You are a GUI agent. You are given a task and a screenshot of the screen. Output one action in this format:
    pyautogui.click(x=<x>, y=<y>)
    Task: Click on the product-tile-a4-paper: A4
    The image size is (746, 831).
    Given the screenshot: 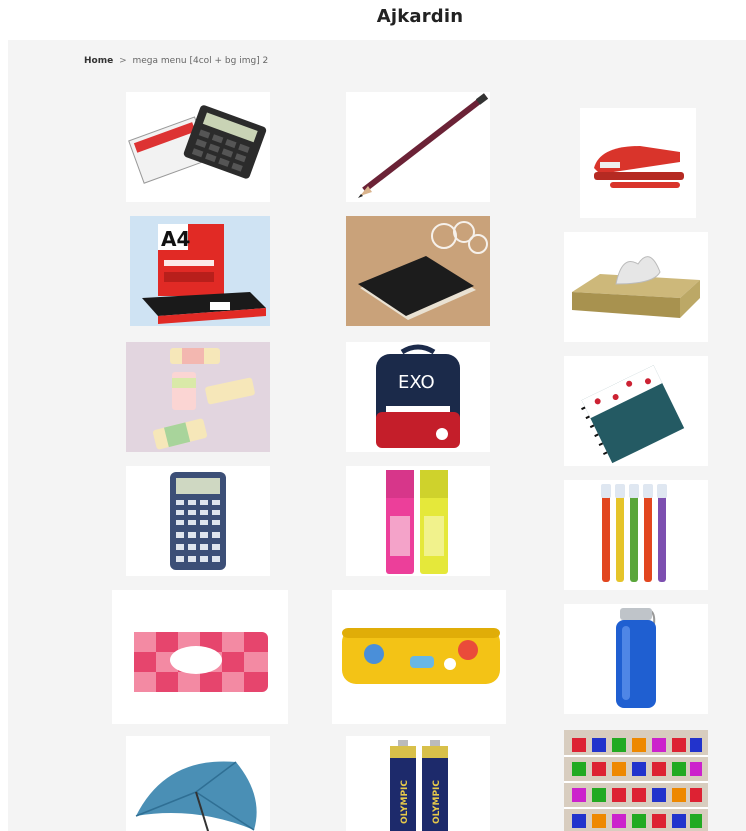 What is the action you would take?
    pyautogui.click(x=200, y=271)
    